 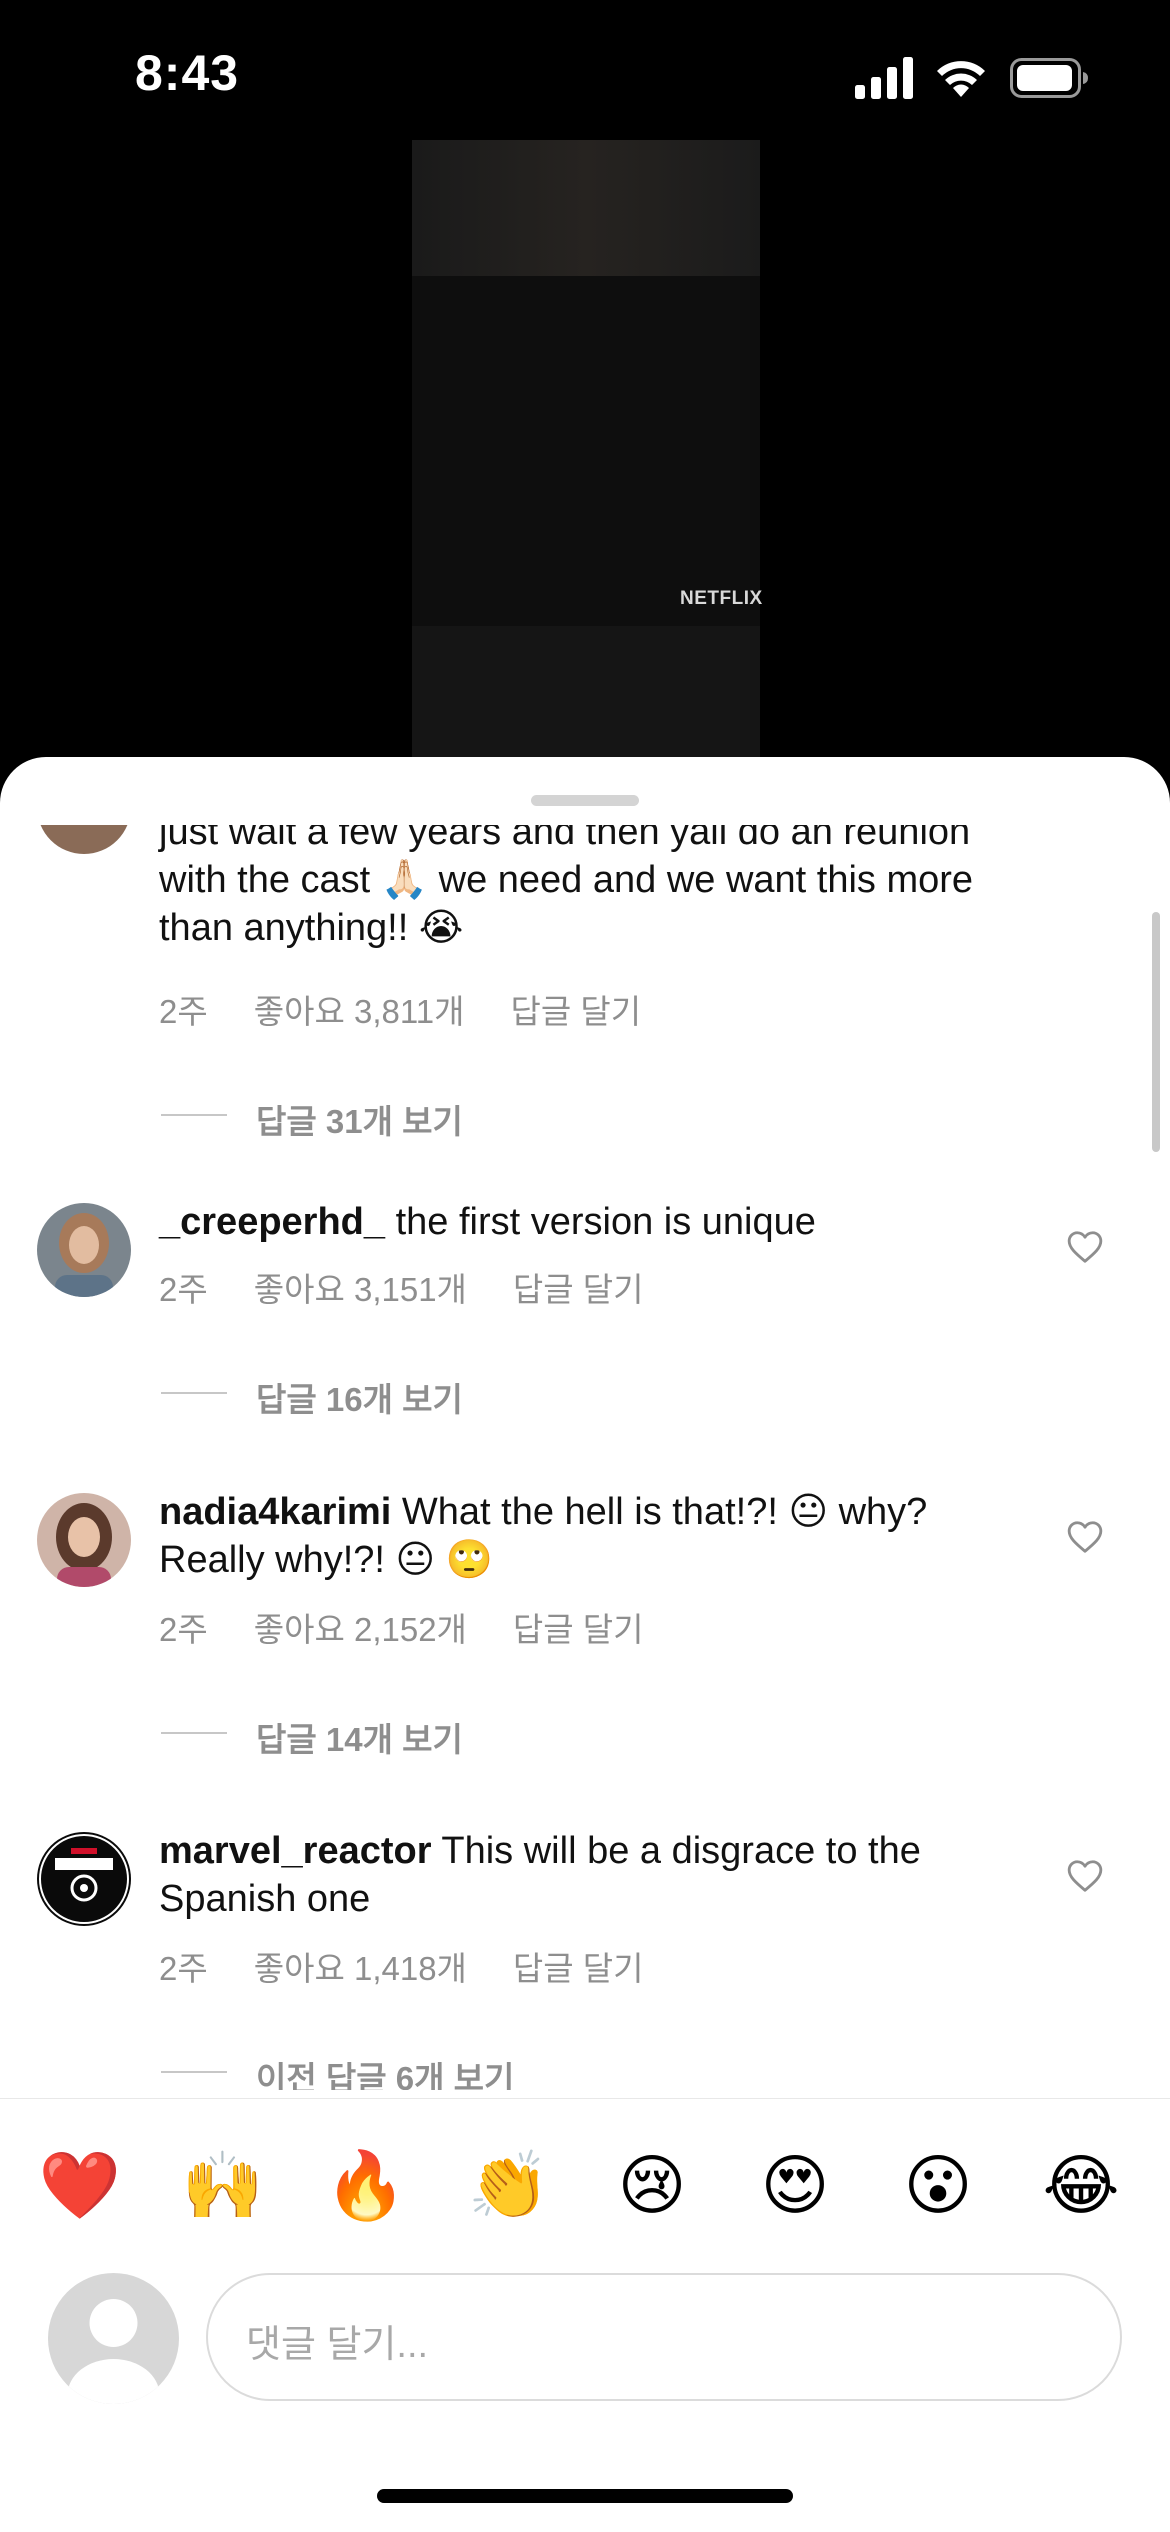 I want to click on comment-text: _creeperhd_ the first version is unique, so click(x=589, y=1222).